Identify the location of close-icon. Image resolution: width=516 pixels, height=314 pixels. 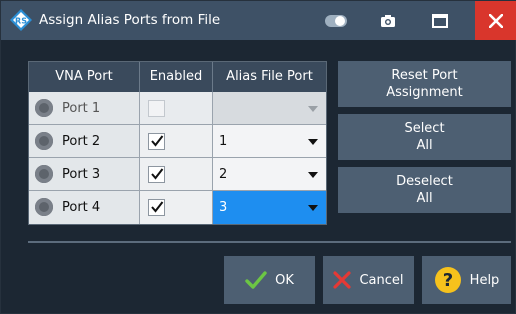
(496, 20).